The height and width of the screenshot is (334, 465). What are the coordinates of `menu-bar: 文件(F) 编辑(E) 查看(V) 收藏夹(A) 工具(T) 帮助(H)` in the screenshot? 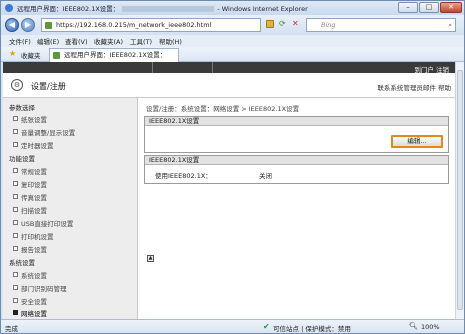 It's located at (232, 41).